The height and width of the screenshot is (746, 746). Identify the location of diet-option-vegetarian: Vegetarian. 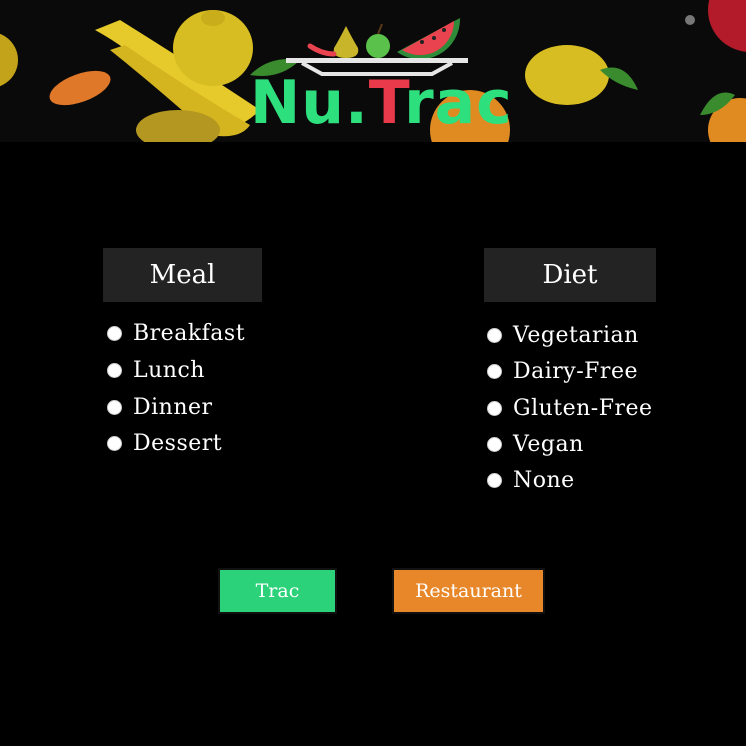
(563, 335).